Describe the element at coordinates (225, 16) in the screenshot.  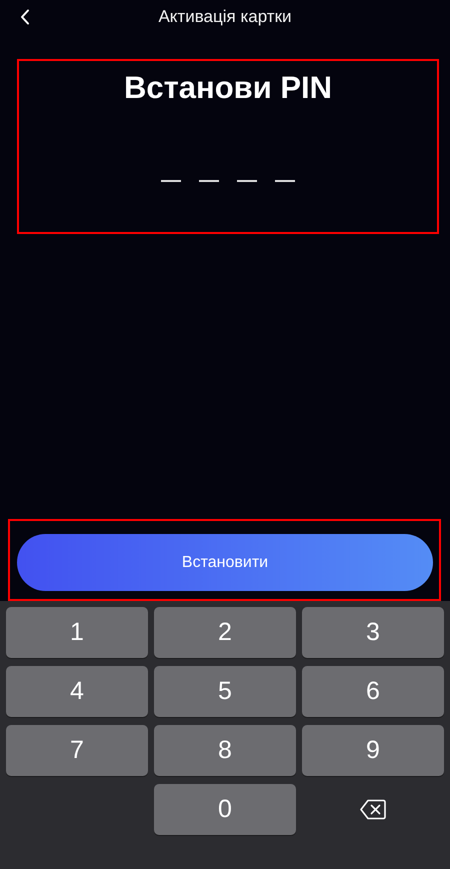
I see `screen-title: Активація картки` at that location.